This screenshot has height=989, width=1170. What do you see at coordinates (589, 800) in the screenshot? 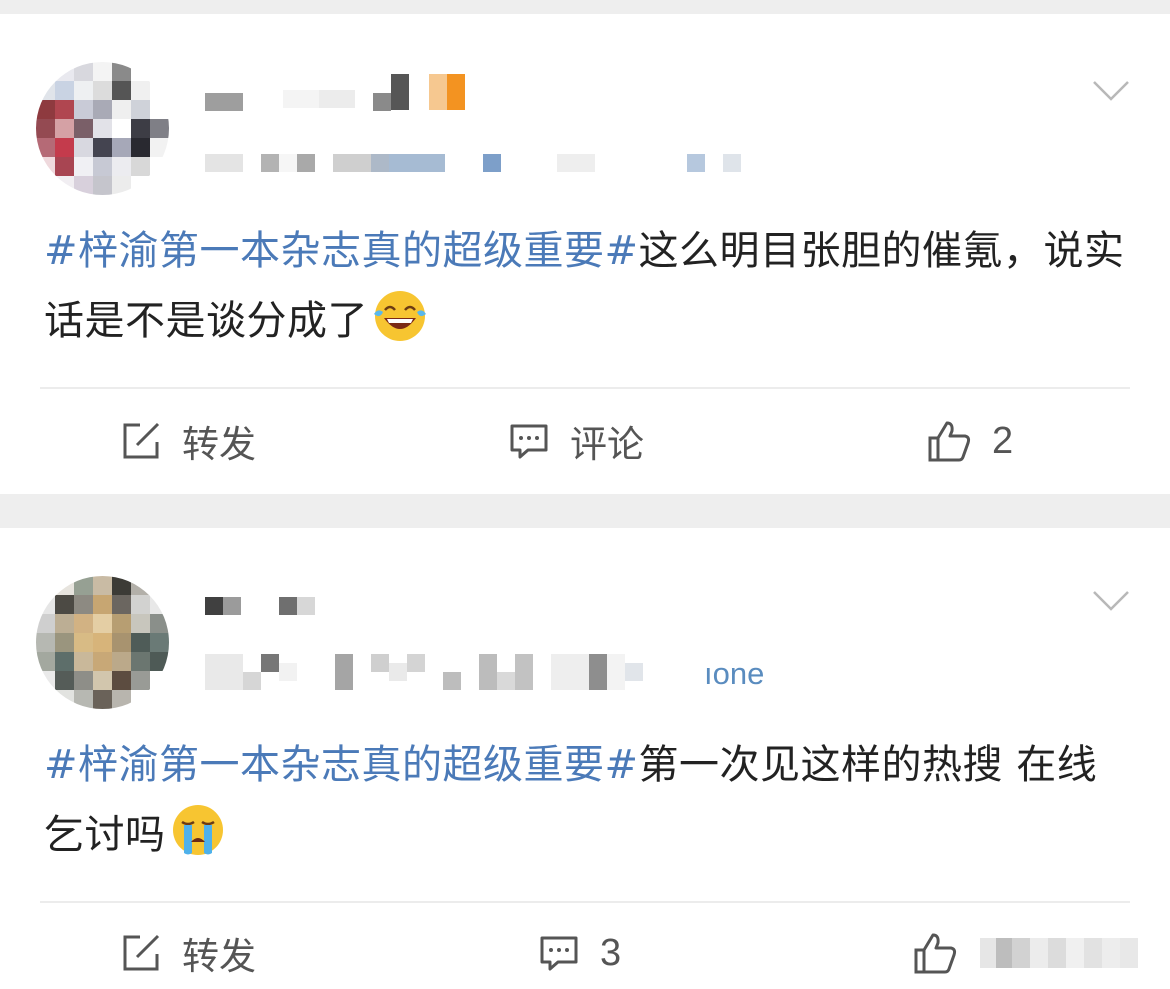
I see `post-content: #梓渝第一本杂志真的超级重要#第一次见这样的热搜 在线乞讨吗` at bounding box center [589, 800].